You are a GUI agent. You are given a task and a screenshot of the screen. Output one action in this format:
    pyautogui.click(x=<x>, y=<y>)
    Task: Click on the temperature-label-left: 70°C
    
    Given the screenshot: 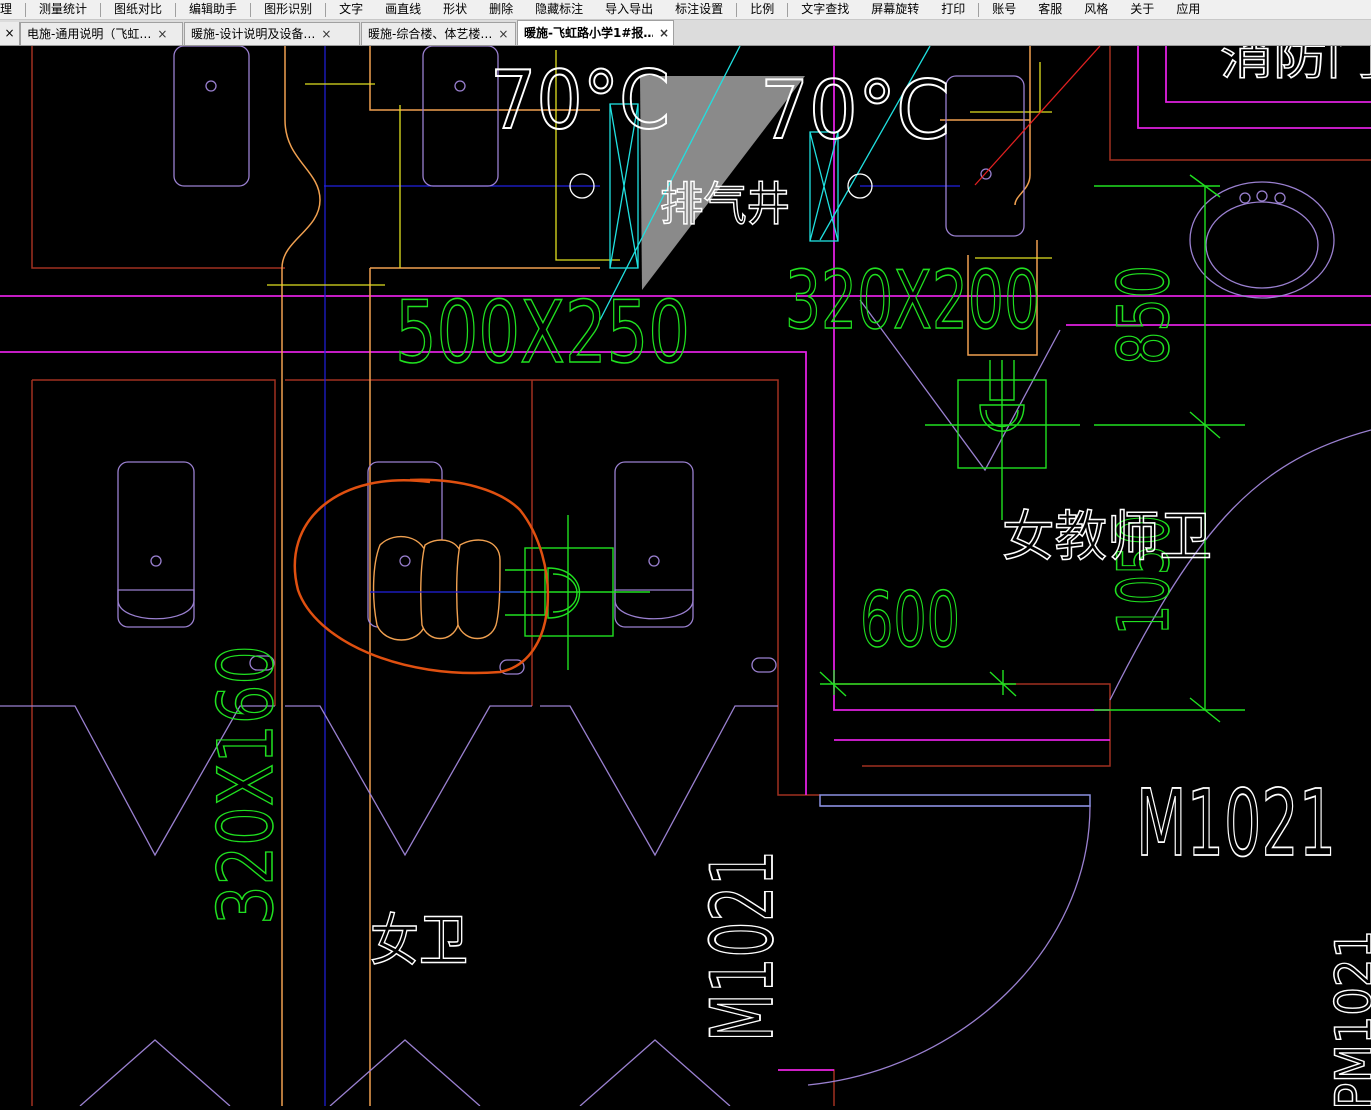 What is the action you would take?
    pyautogui.click(x=580, y=100)
    